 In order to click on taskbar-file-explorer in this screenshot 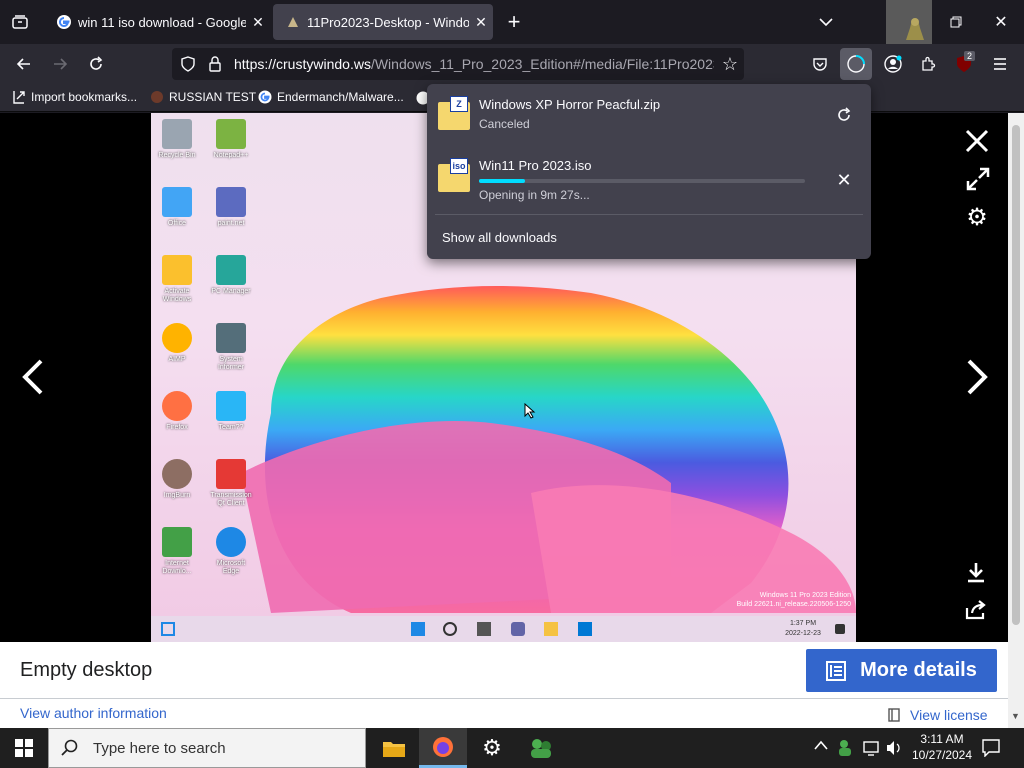, I will do `click(394, 748)`.